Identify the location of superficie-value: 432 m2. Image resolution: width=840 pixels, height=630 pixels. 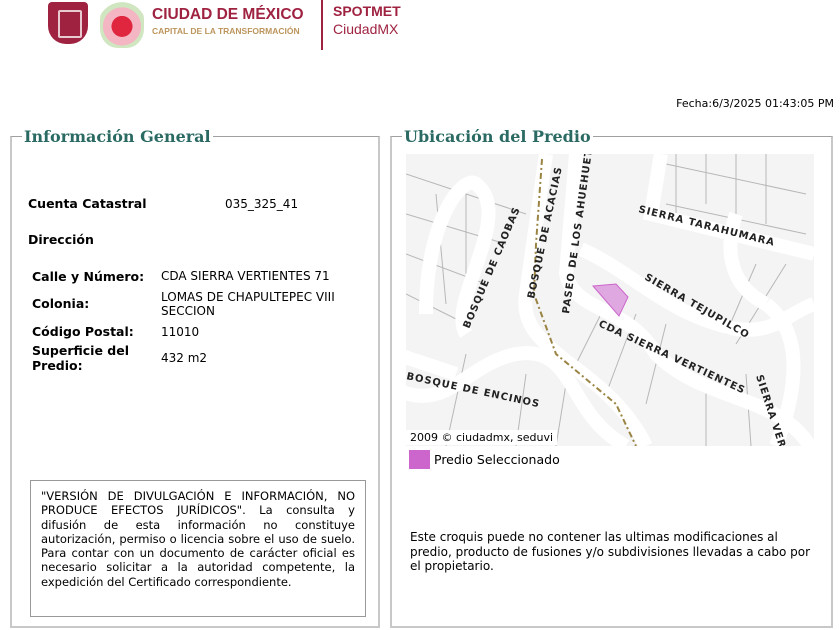
(184, 358).